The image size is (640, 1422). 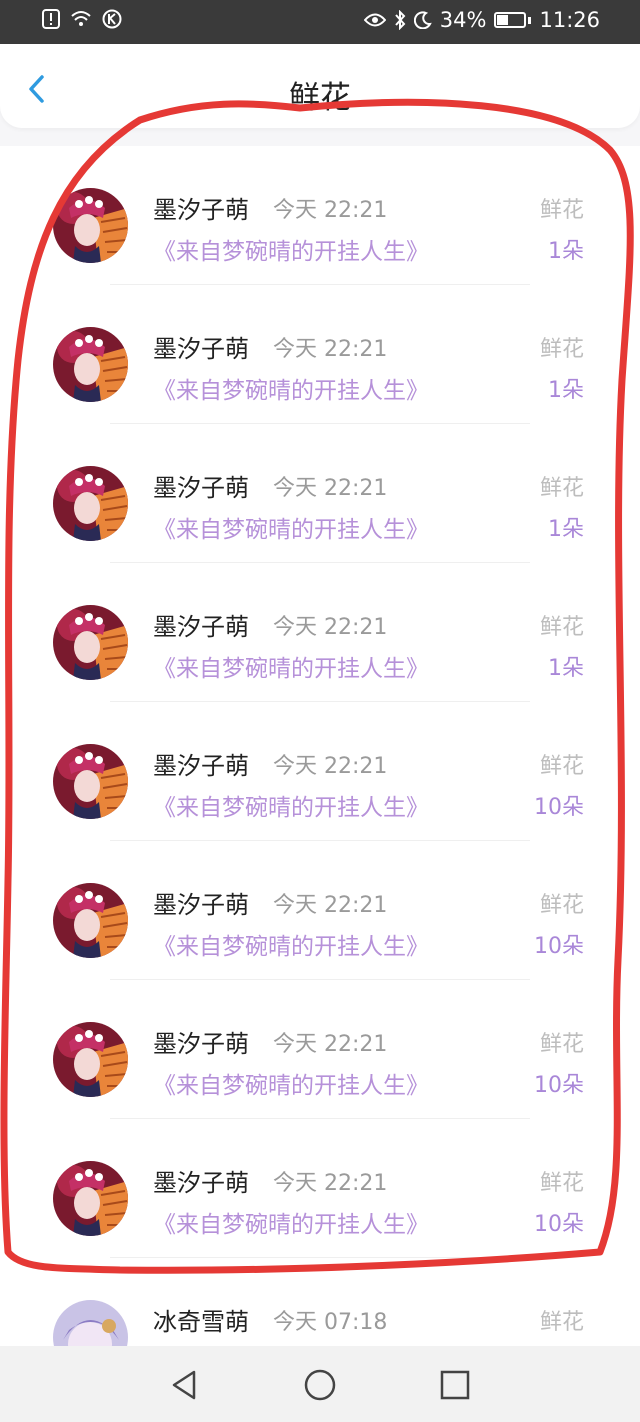 I want to click on nav-home-button, so click(x=320, y=1385).